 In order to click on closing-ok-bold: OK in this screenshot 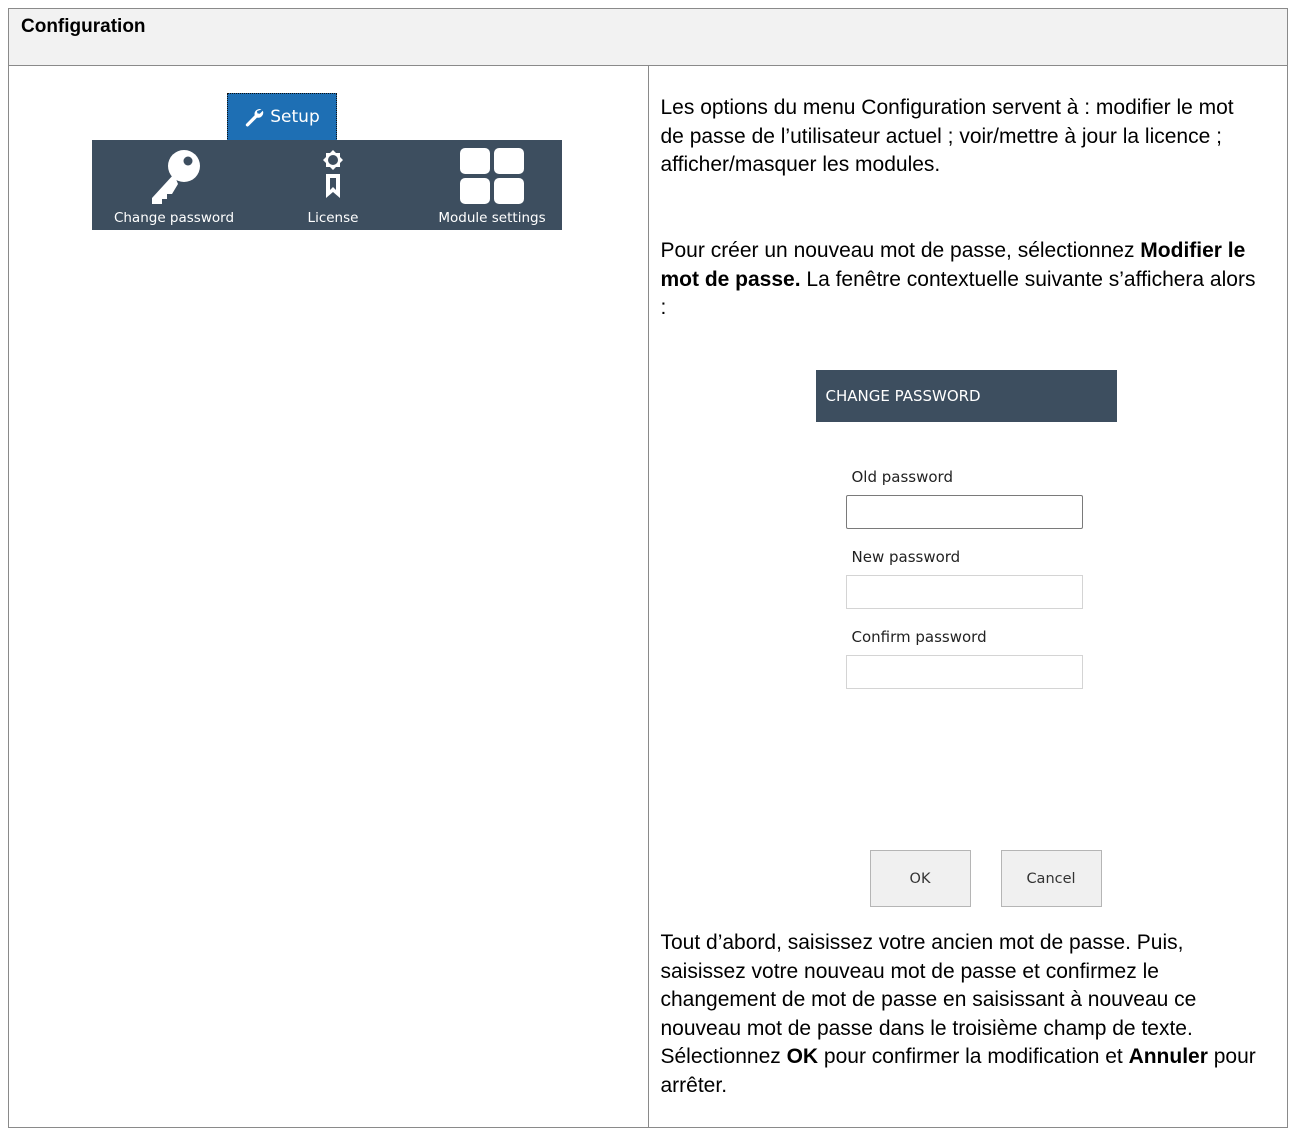, I will do `click(802, 1056)`.